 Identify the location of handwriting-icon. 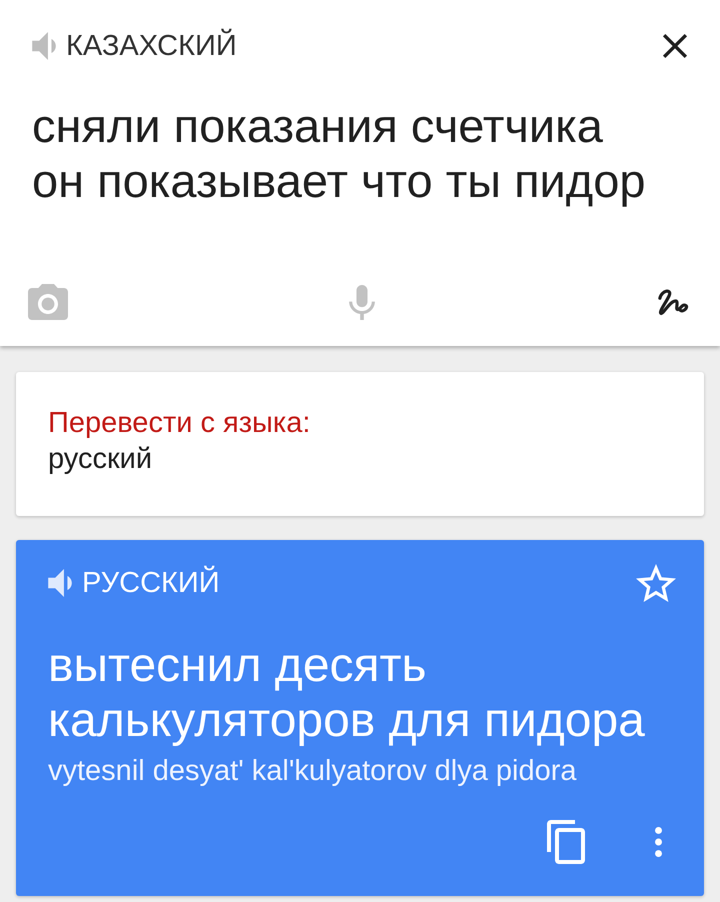
(673, 302).